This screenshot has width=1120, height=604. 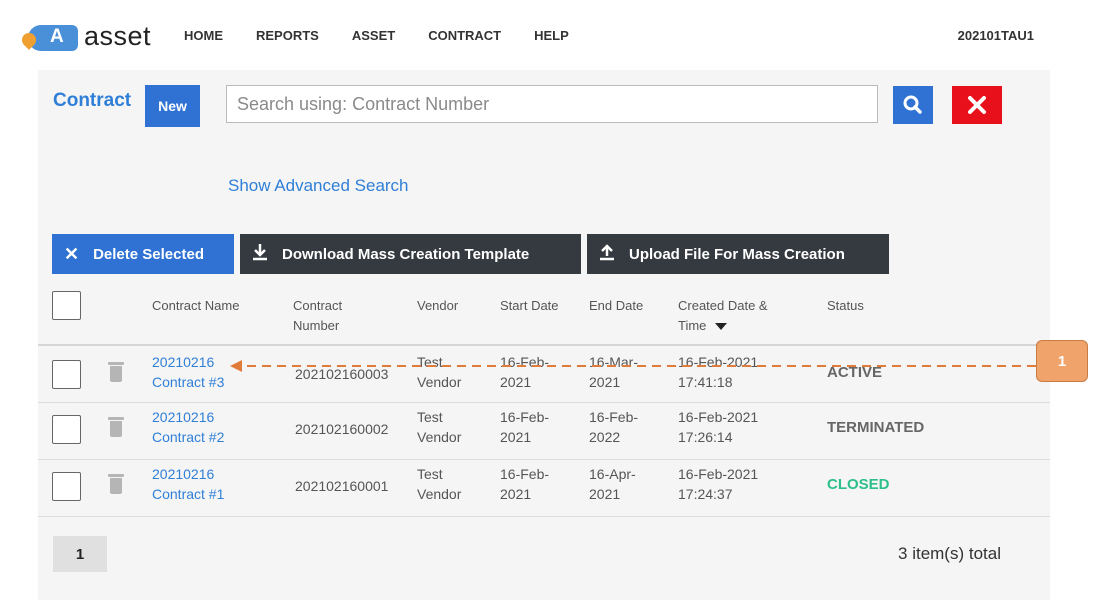 I want to click on user-menu: 202101TAU1, so click(x=996, y=35).